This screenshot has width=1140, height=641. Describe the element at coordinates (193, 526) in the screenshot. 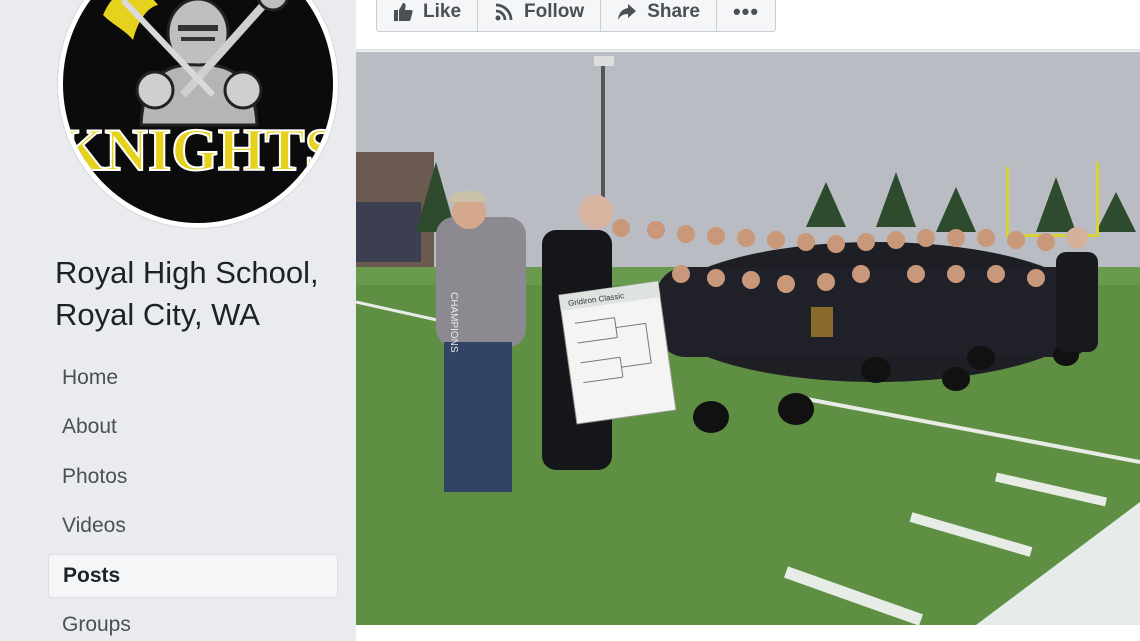

I see `nav-item-videos: Videos` at that location.